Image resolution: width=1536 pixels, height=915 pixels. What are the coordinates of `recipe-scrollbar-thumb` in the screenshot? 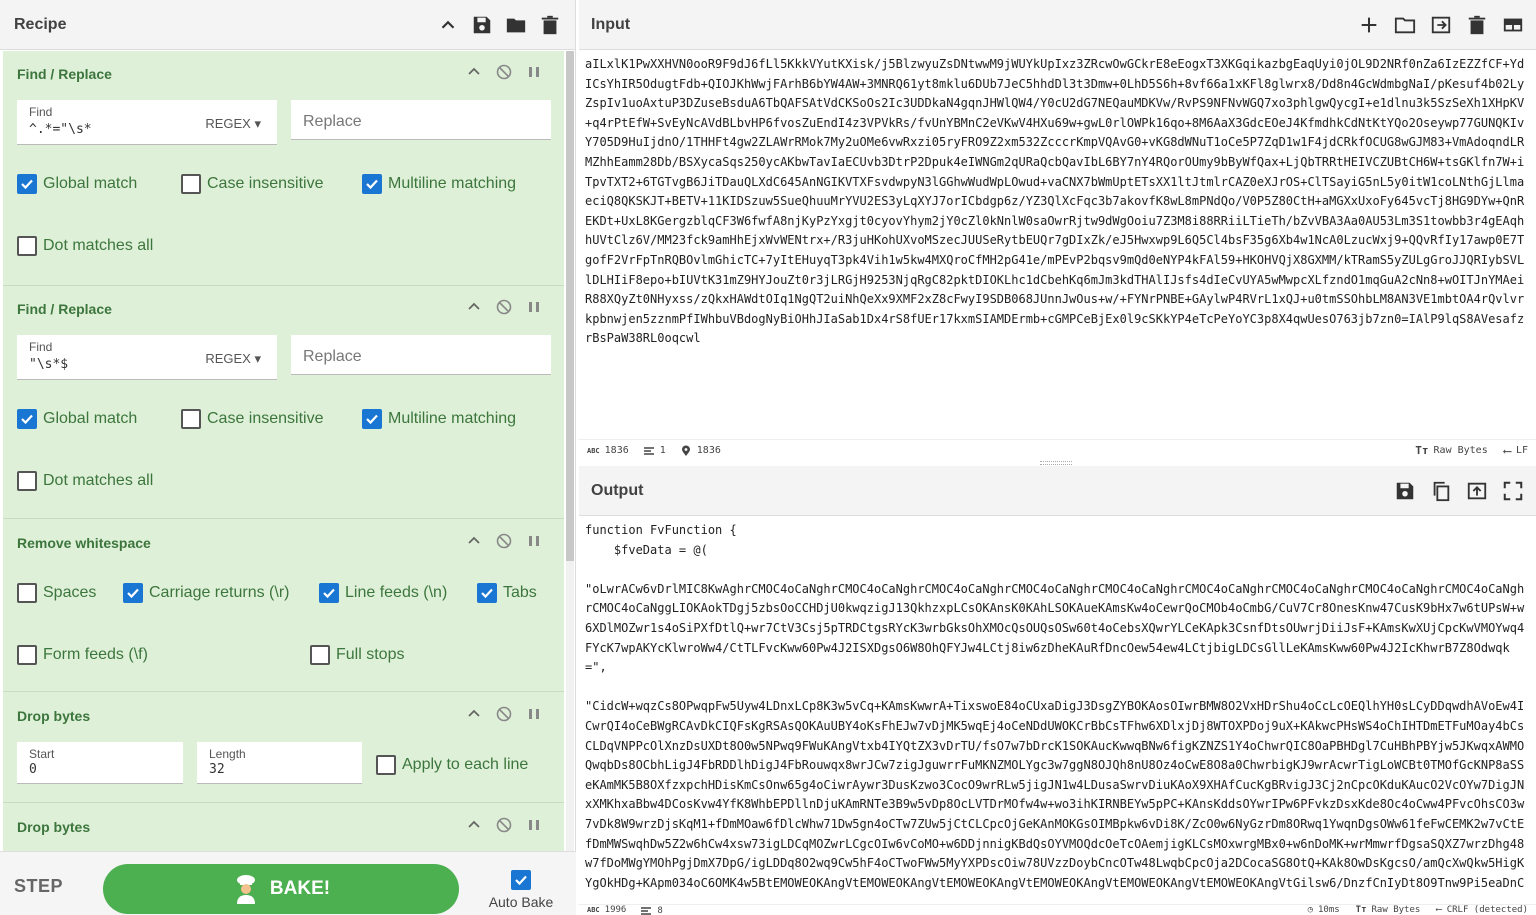 It's located at (570, 306).